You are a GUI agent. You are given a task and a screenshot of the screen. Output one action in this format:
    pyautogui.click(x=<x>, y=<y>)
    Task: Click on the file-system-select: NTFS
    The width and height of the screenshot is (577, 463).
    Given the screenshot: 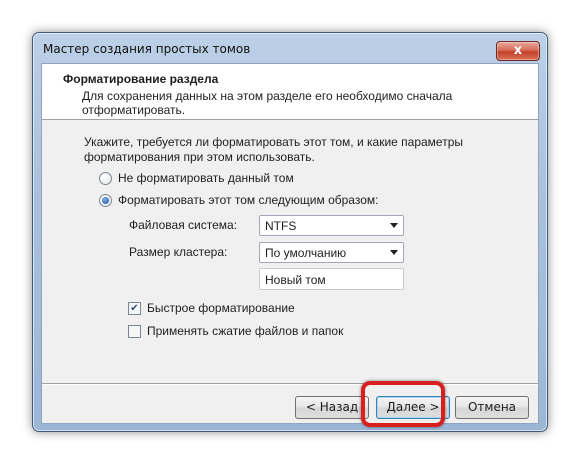 What is the action you would take?
    pyautogui.click(x=331, y=225)
    